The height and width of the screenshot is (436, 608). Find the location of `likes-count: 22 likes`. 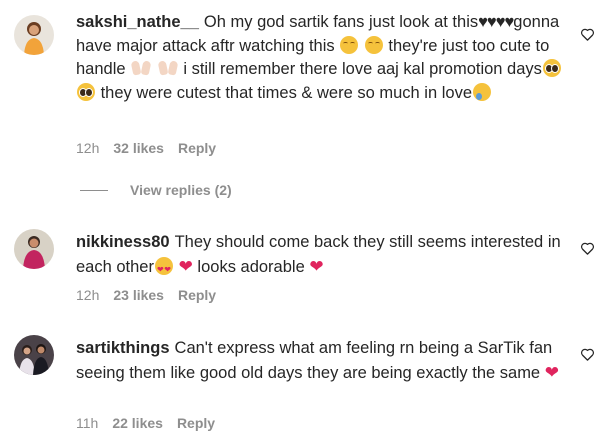

likes-count: 22 likes is located at coordinates (137, 423).